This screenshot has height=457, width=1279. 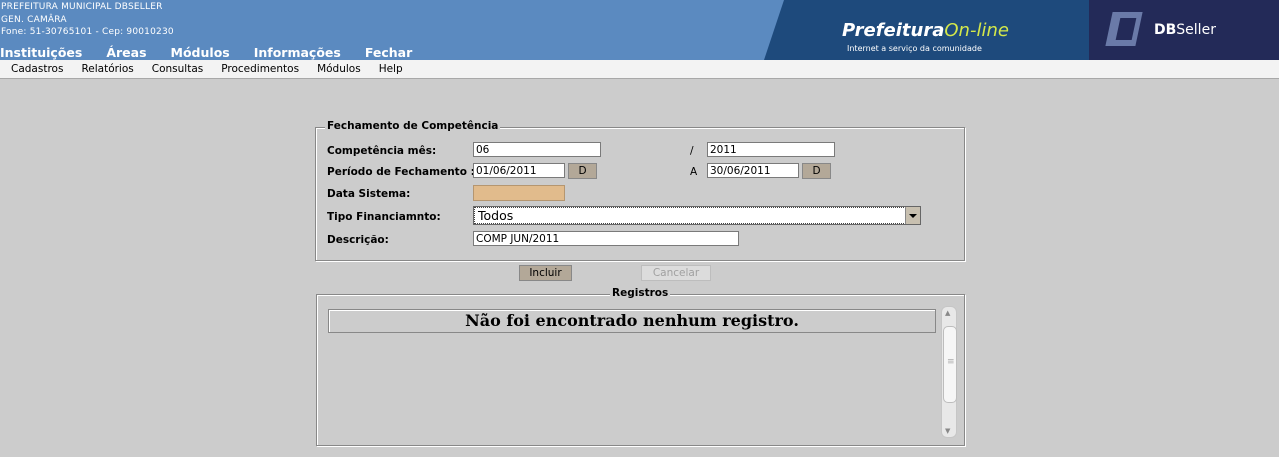 What do you see at coordinates (537, 149) in the screenshot?
I see `competencia-mes-input: 06` at bounding box center [537, 149].